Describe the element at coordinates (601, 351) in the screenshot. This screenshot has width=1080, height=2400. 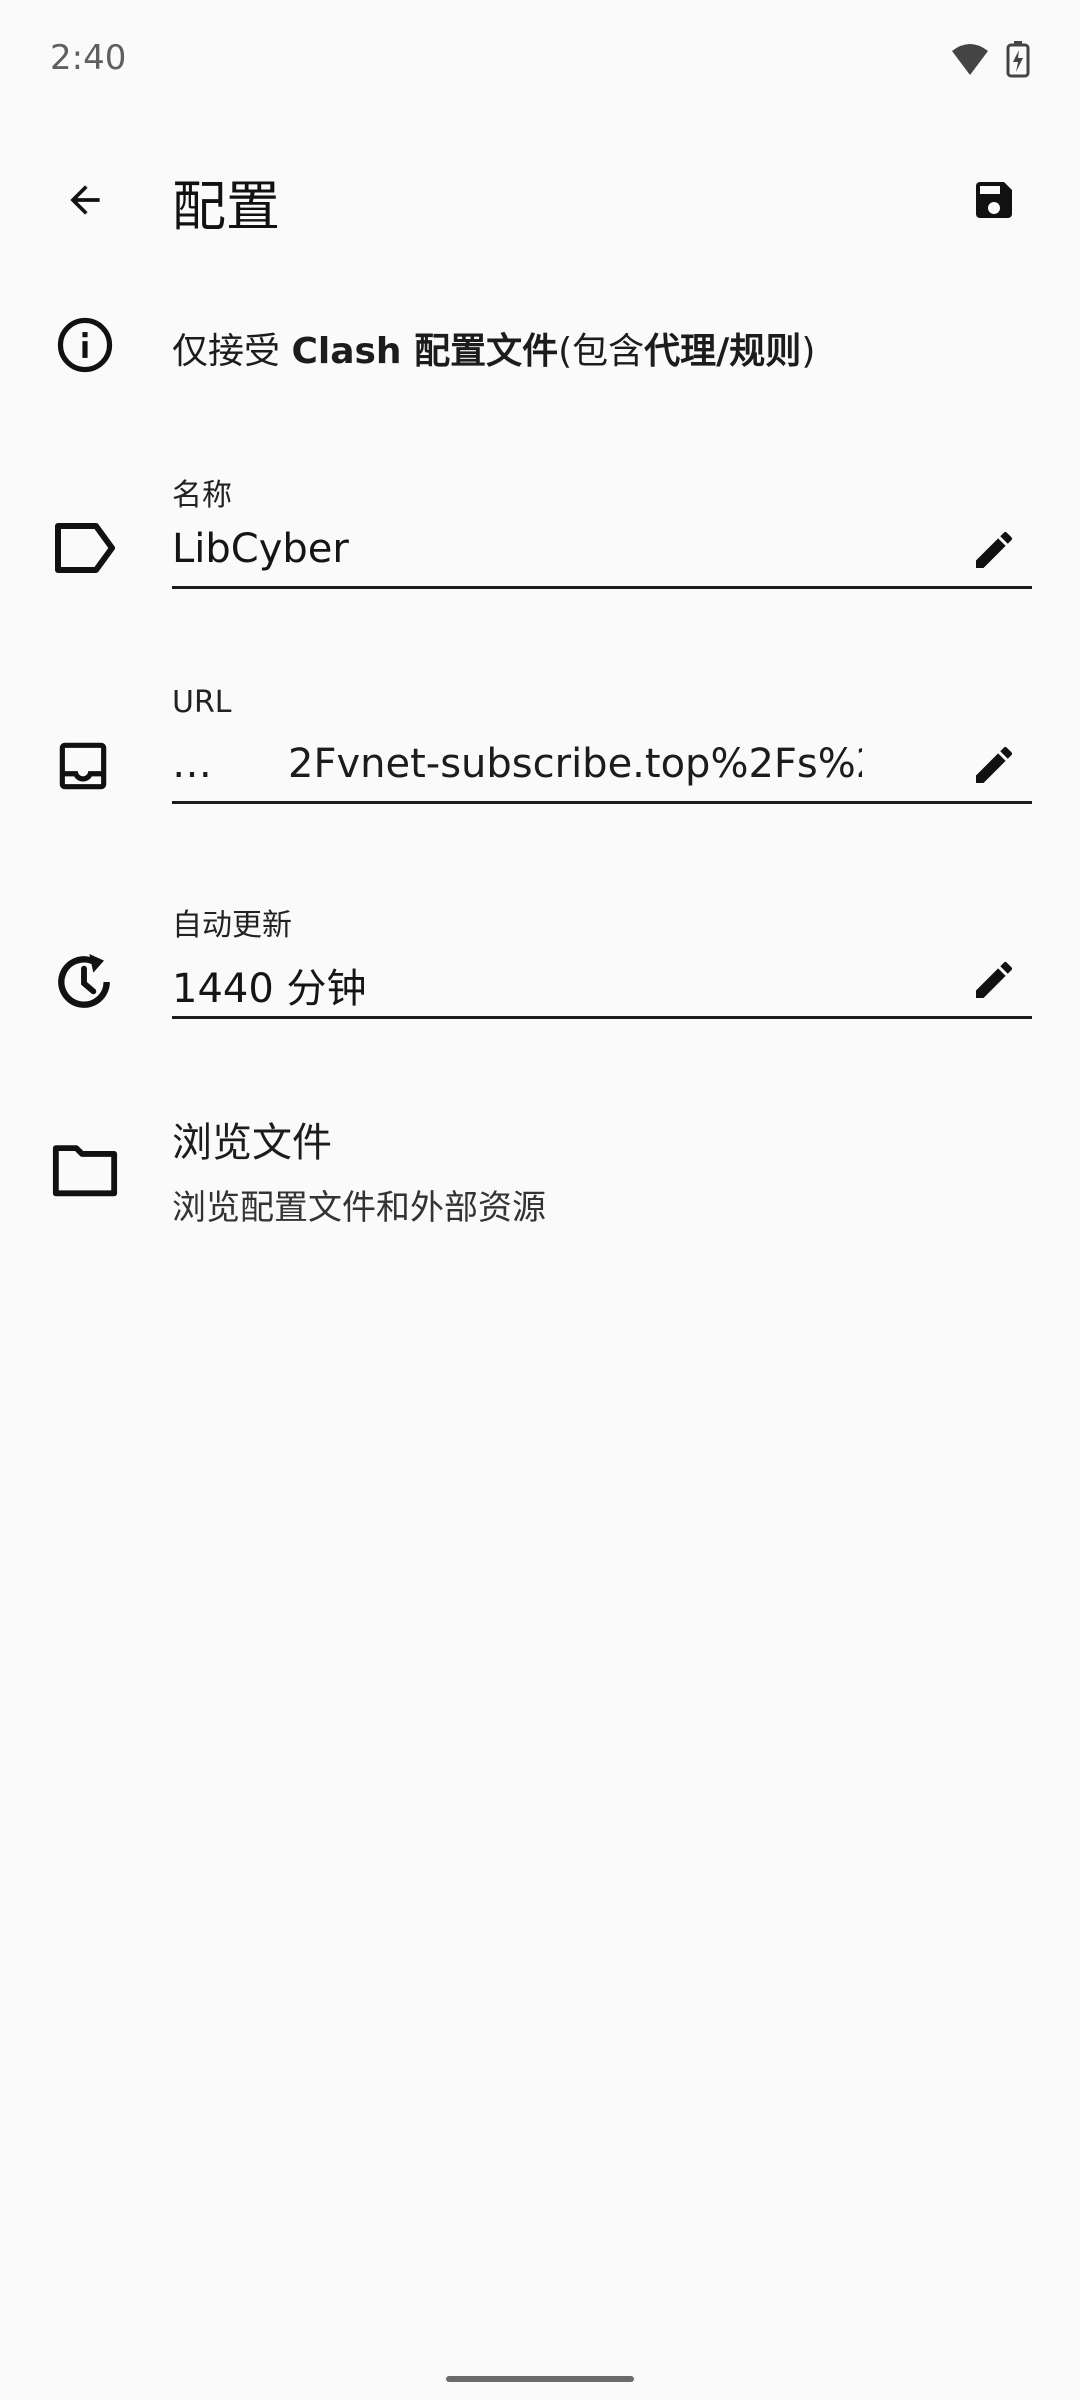
I see `info-text-part2: (包含` at that location.